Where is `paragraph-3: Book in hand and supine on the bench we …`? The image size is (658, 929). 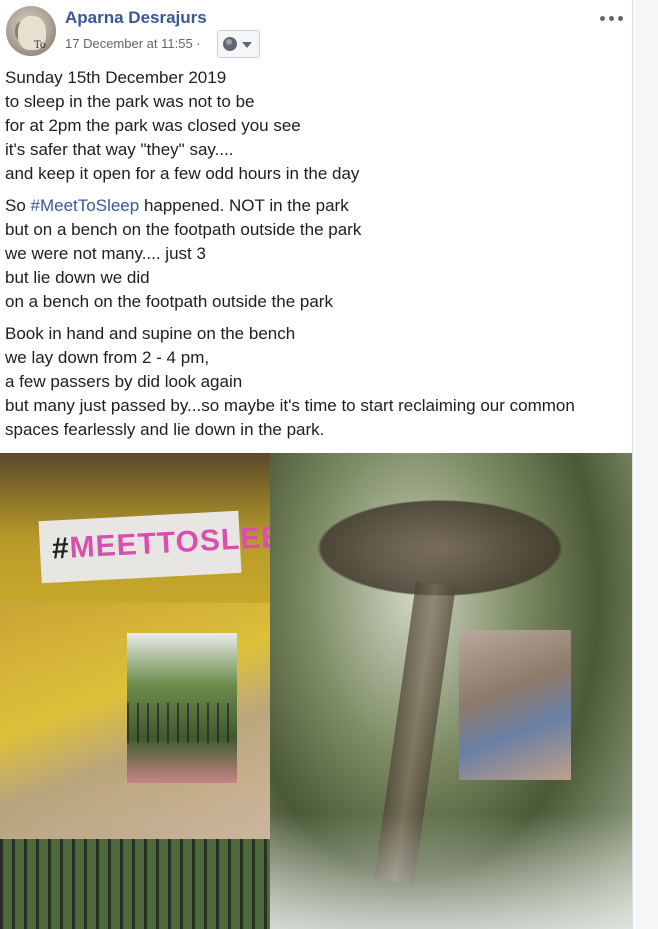 paragraph-3: Book in hand and supine on the bench we … is located at coordinates (316, 382).